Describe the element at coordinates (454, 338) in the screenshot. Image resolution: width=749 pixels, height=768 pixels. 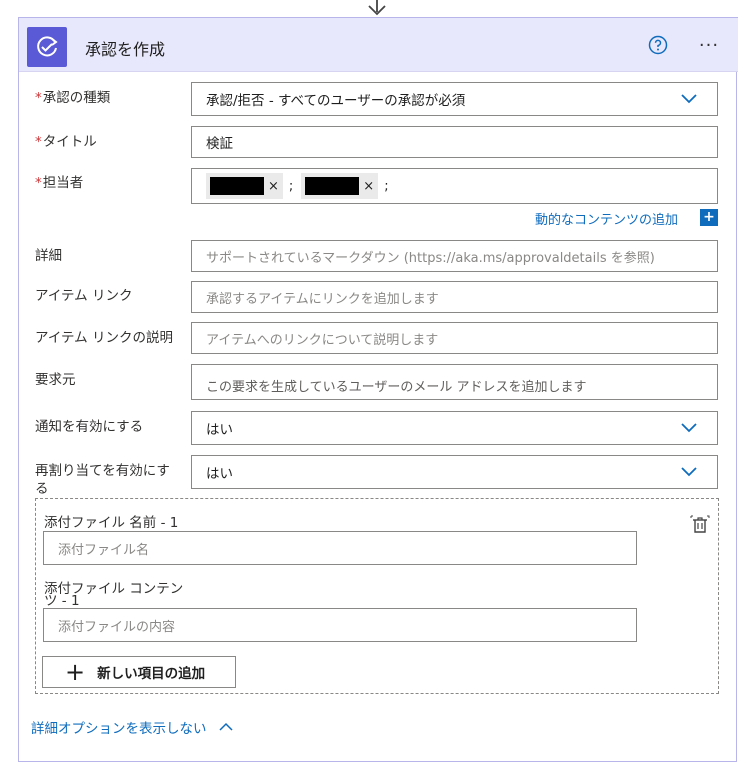
I see `item-link-description-input: アイテムへのリンクについて説明します` at that location.